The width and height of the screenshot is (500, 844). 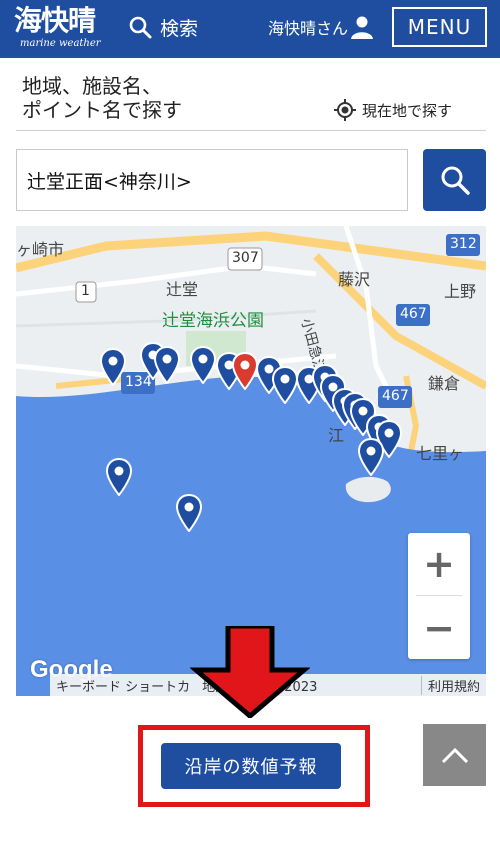 I want to click on search-submit-button, so click(x=454, y=180).